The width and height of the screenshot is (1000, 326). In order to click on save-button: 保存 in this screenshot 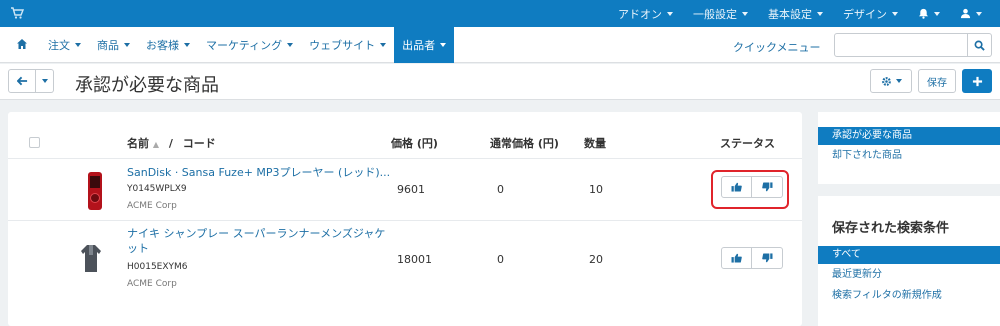, I will do `click(937, 81)`.